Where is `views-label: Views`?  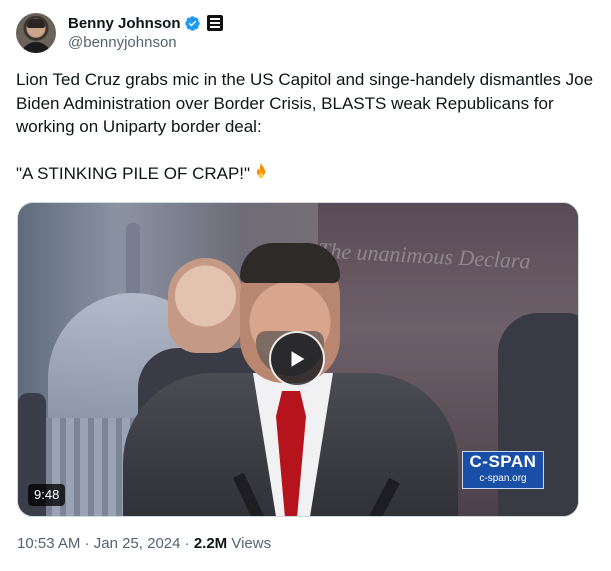 views-label: Views is located at coordinates (251, 543).